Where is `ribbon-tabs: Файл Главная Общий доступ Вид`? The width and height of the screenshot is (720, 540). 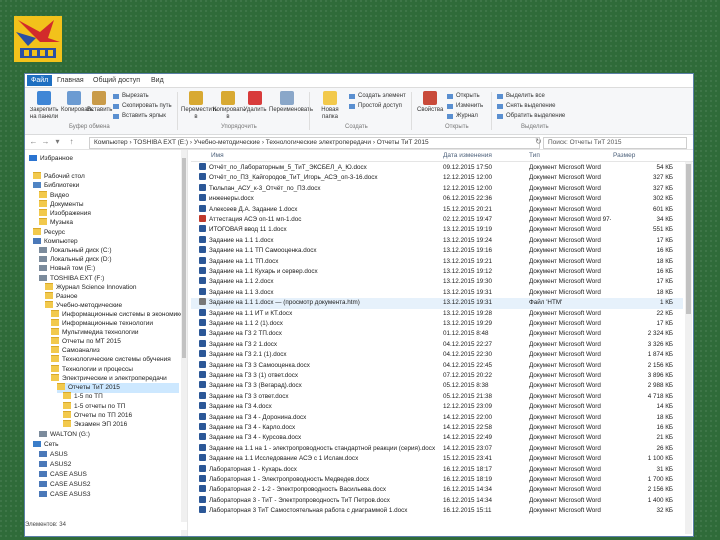
ribbon-tabs: Файл Главная Общий доступ Вид is located at coordinates (359, 81).